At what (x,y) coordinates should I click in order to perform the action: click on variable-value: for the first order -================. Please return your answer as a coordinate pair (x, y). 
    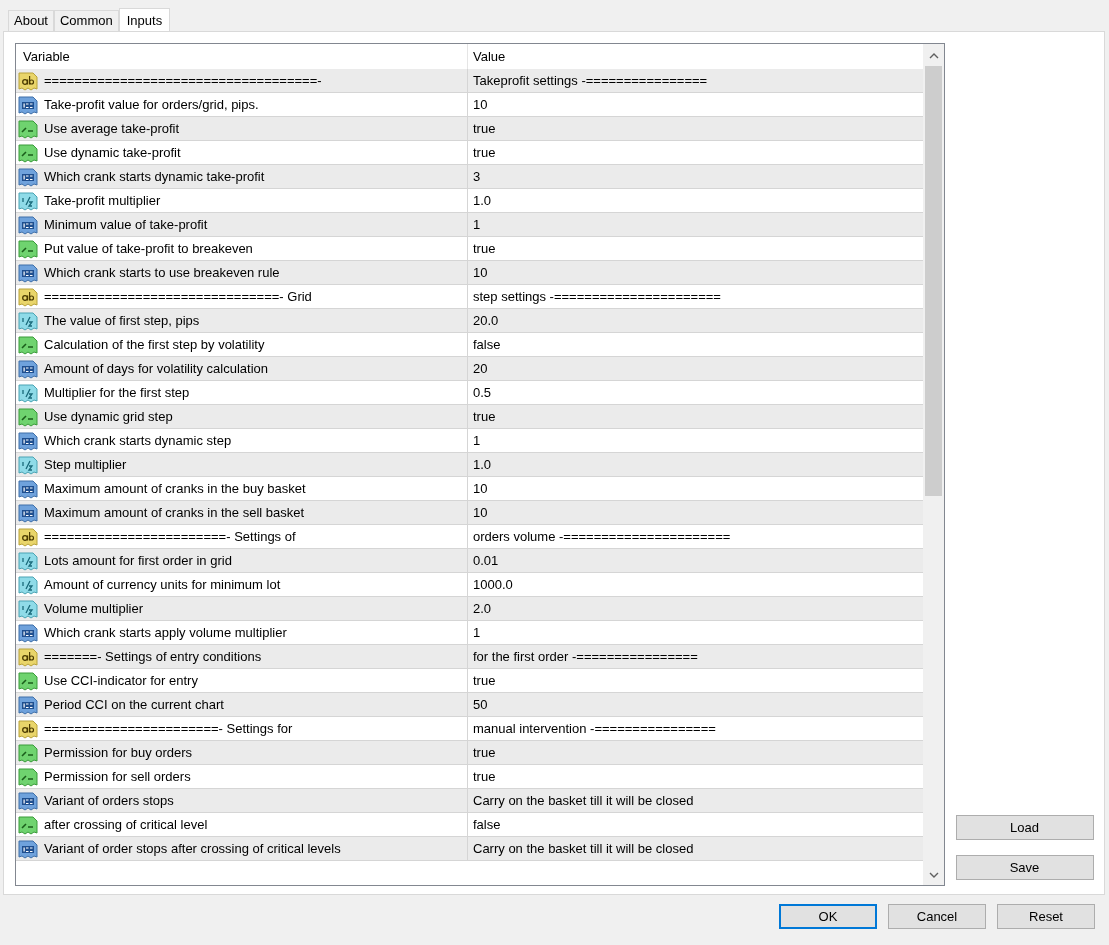
    Looking at the image, I should click on (583, 656).